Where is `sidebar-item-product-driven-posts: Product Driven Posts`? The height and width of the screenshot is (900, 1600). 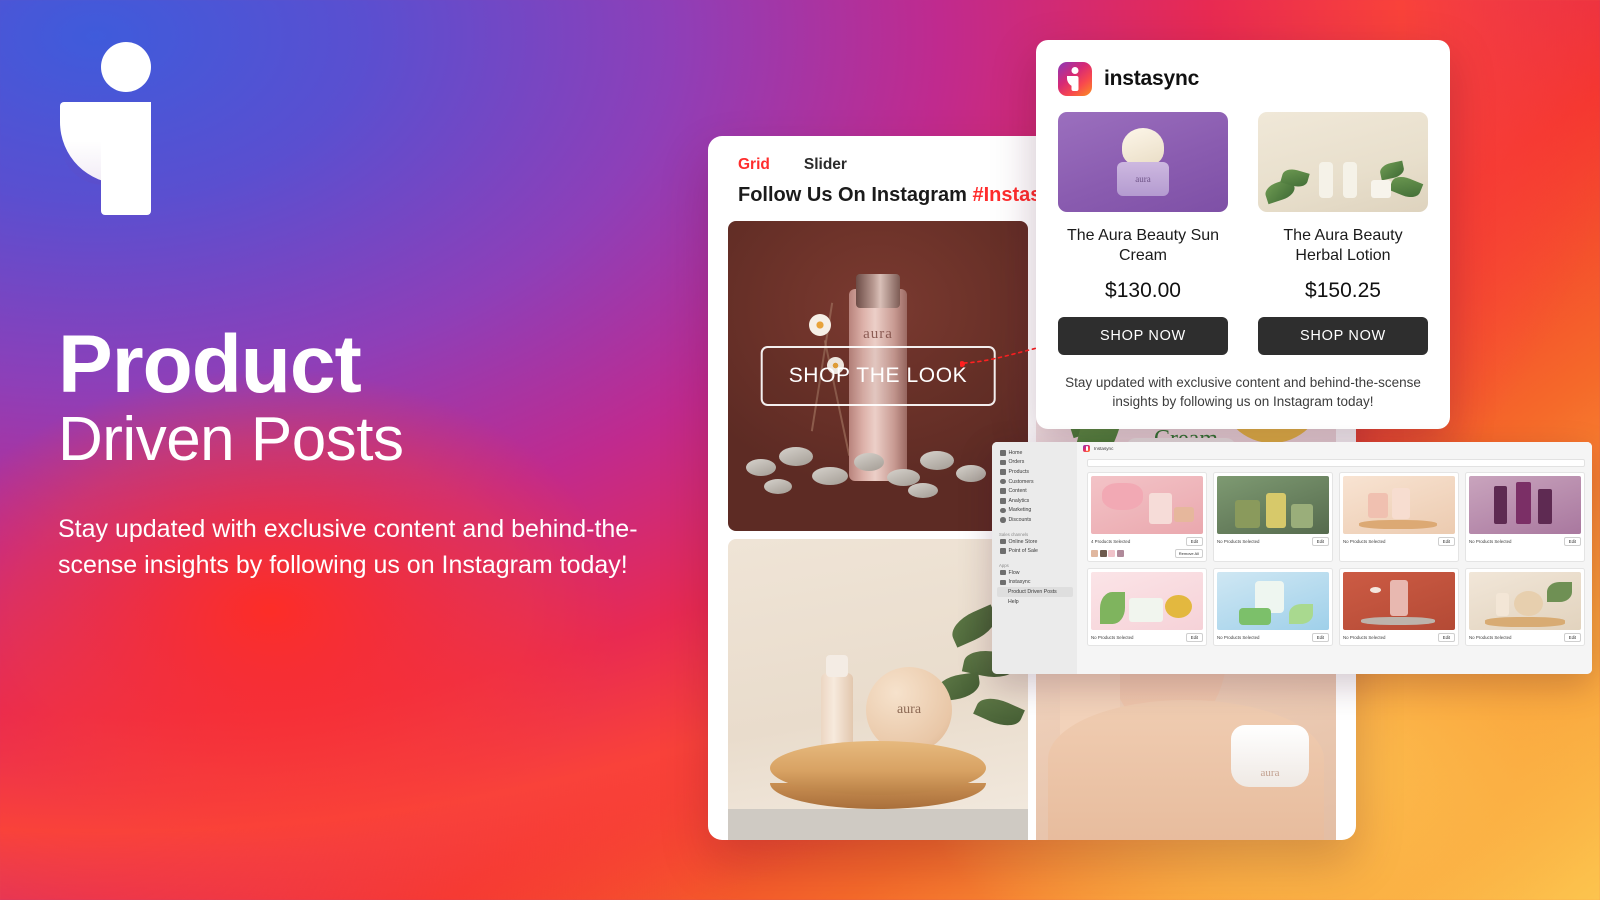 sidebar-item-product-driven-posts: Product Driven Posts is located at coordinates (1035, 592).